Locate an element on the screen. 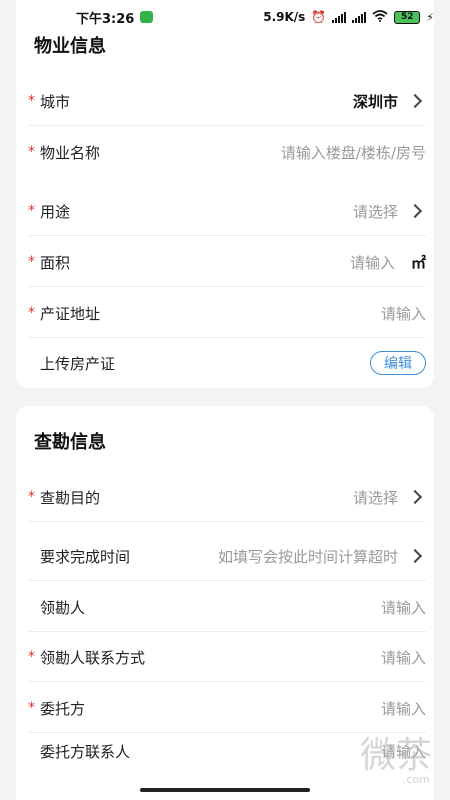  usage-select: 请选择 is located at coordinates (389, 211).